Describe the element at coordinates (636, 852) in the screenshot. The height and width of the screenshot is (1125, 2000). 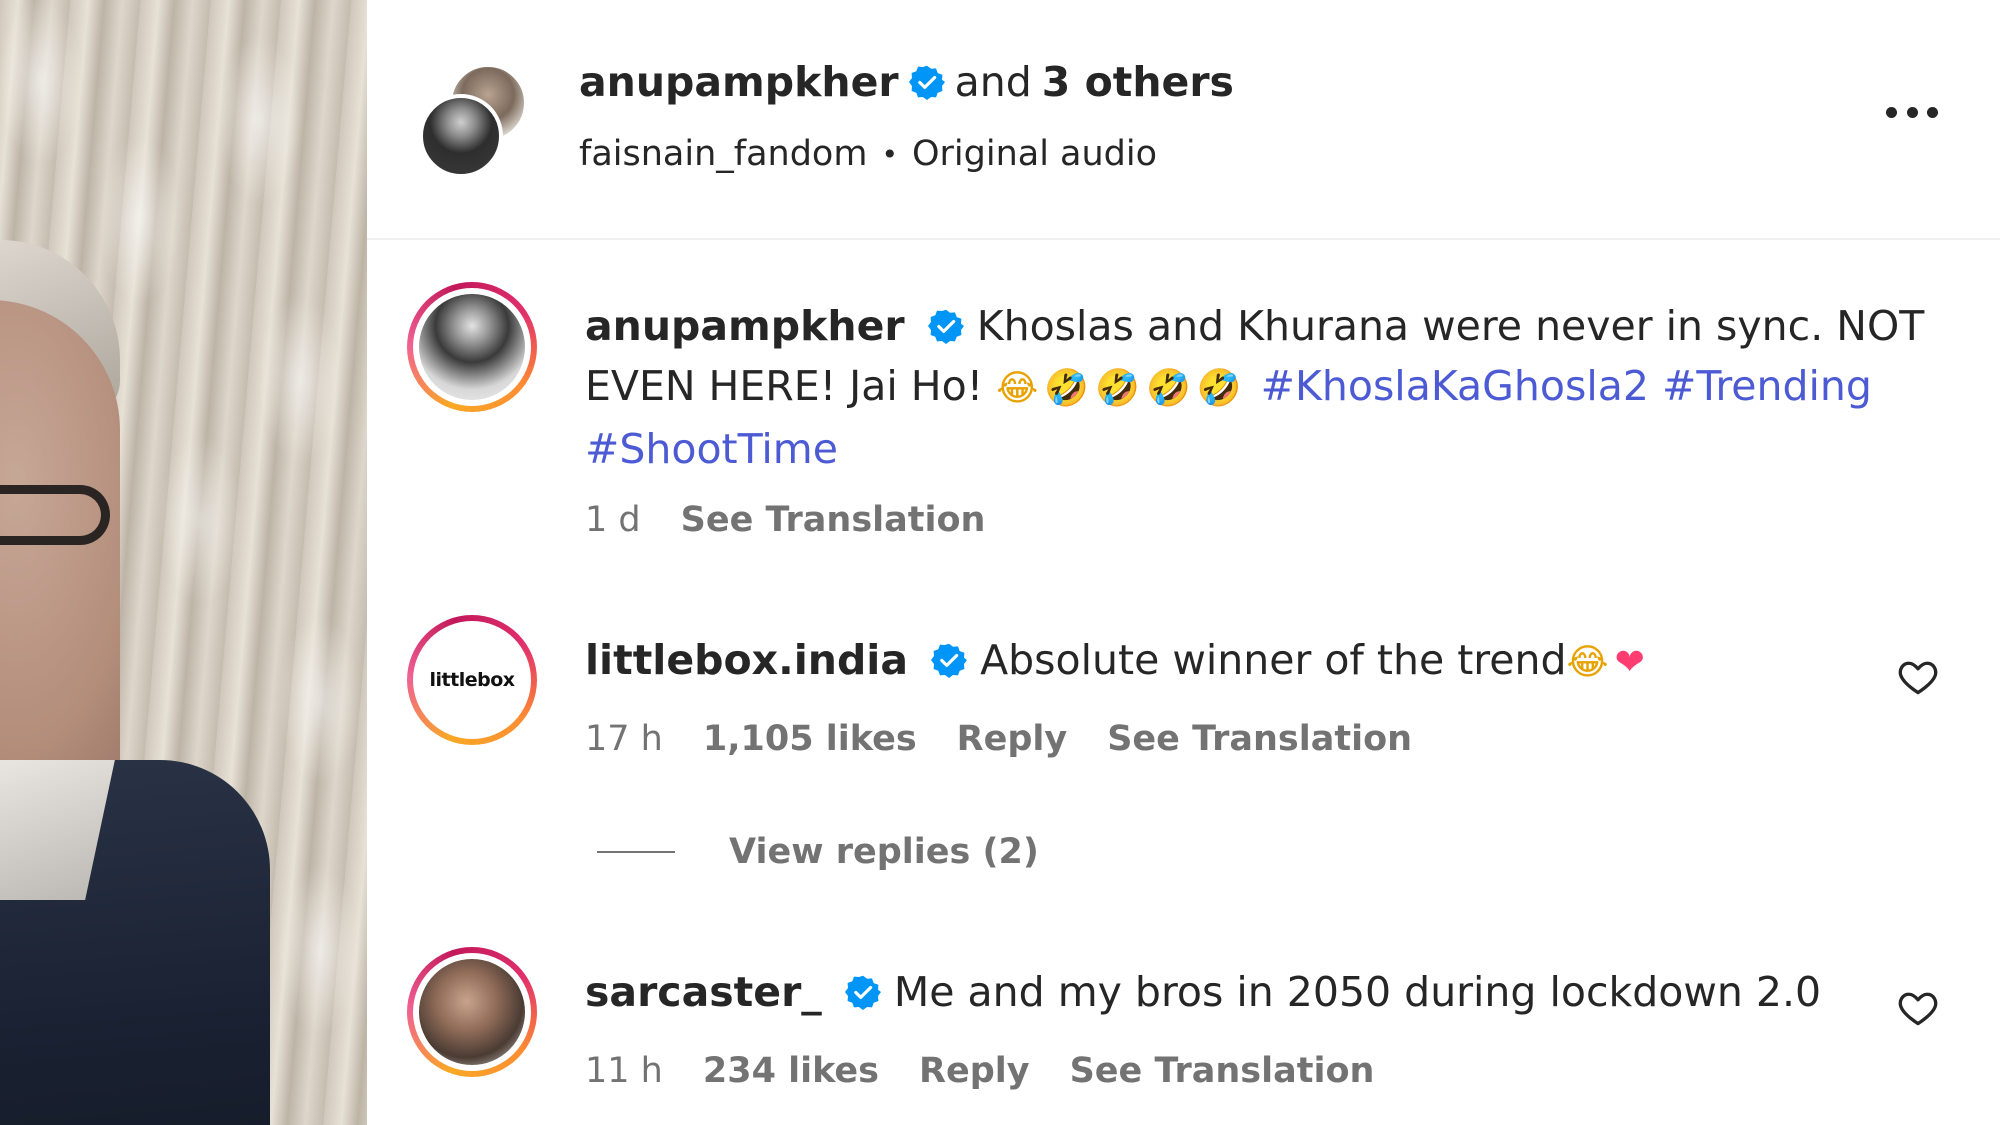
I see `replies-divider-line` at that location.